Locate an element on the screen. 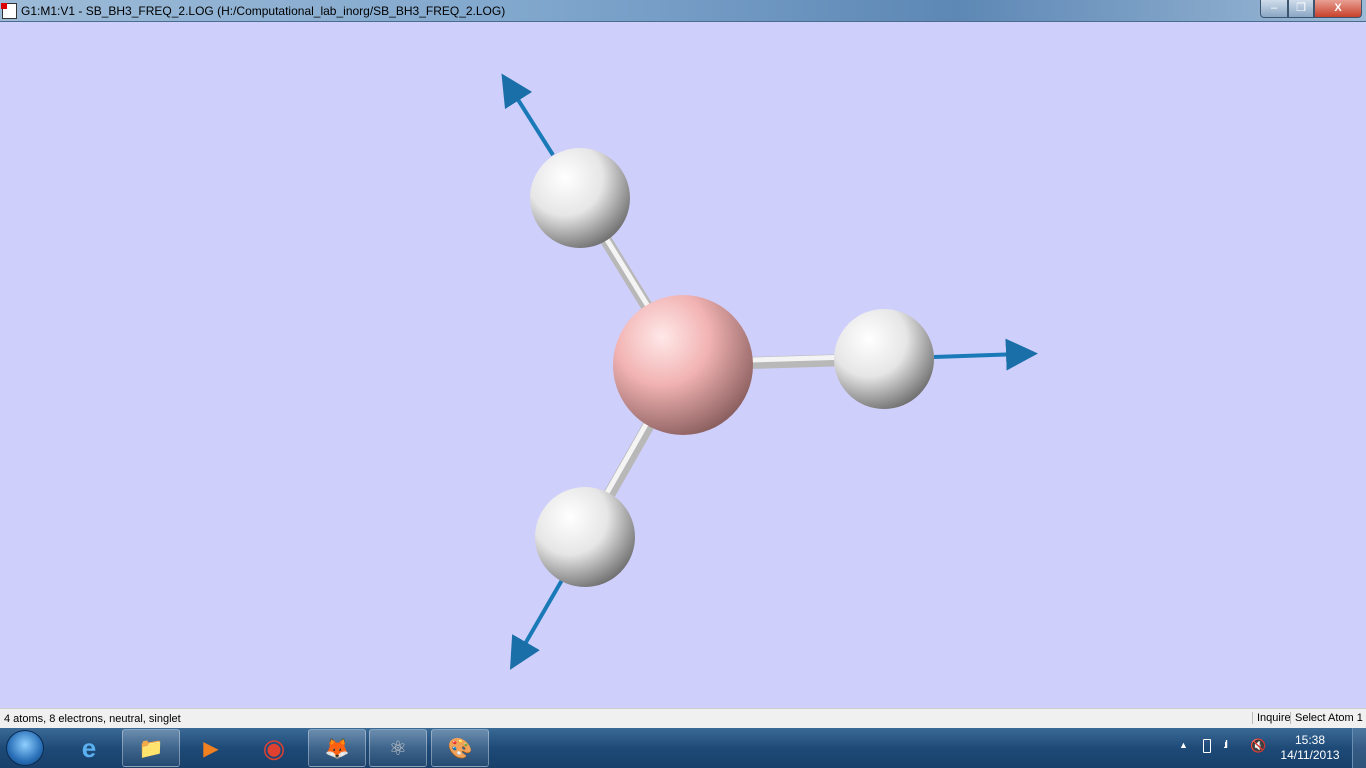  gaussview-icon: ⚛ is located at coordinates (398, 748).